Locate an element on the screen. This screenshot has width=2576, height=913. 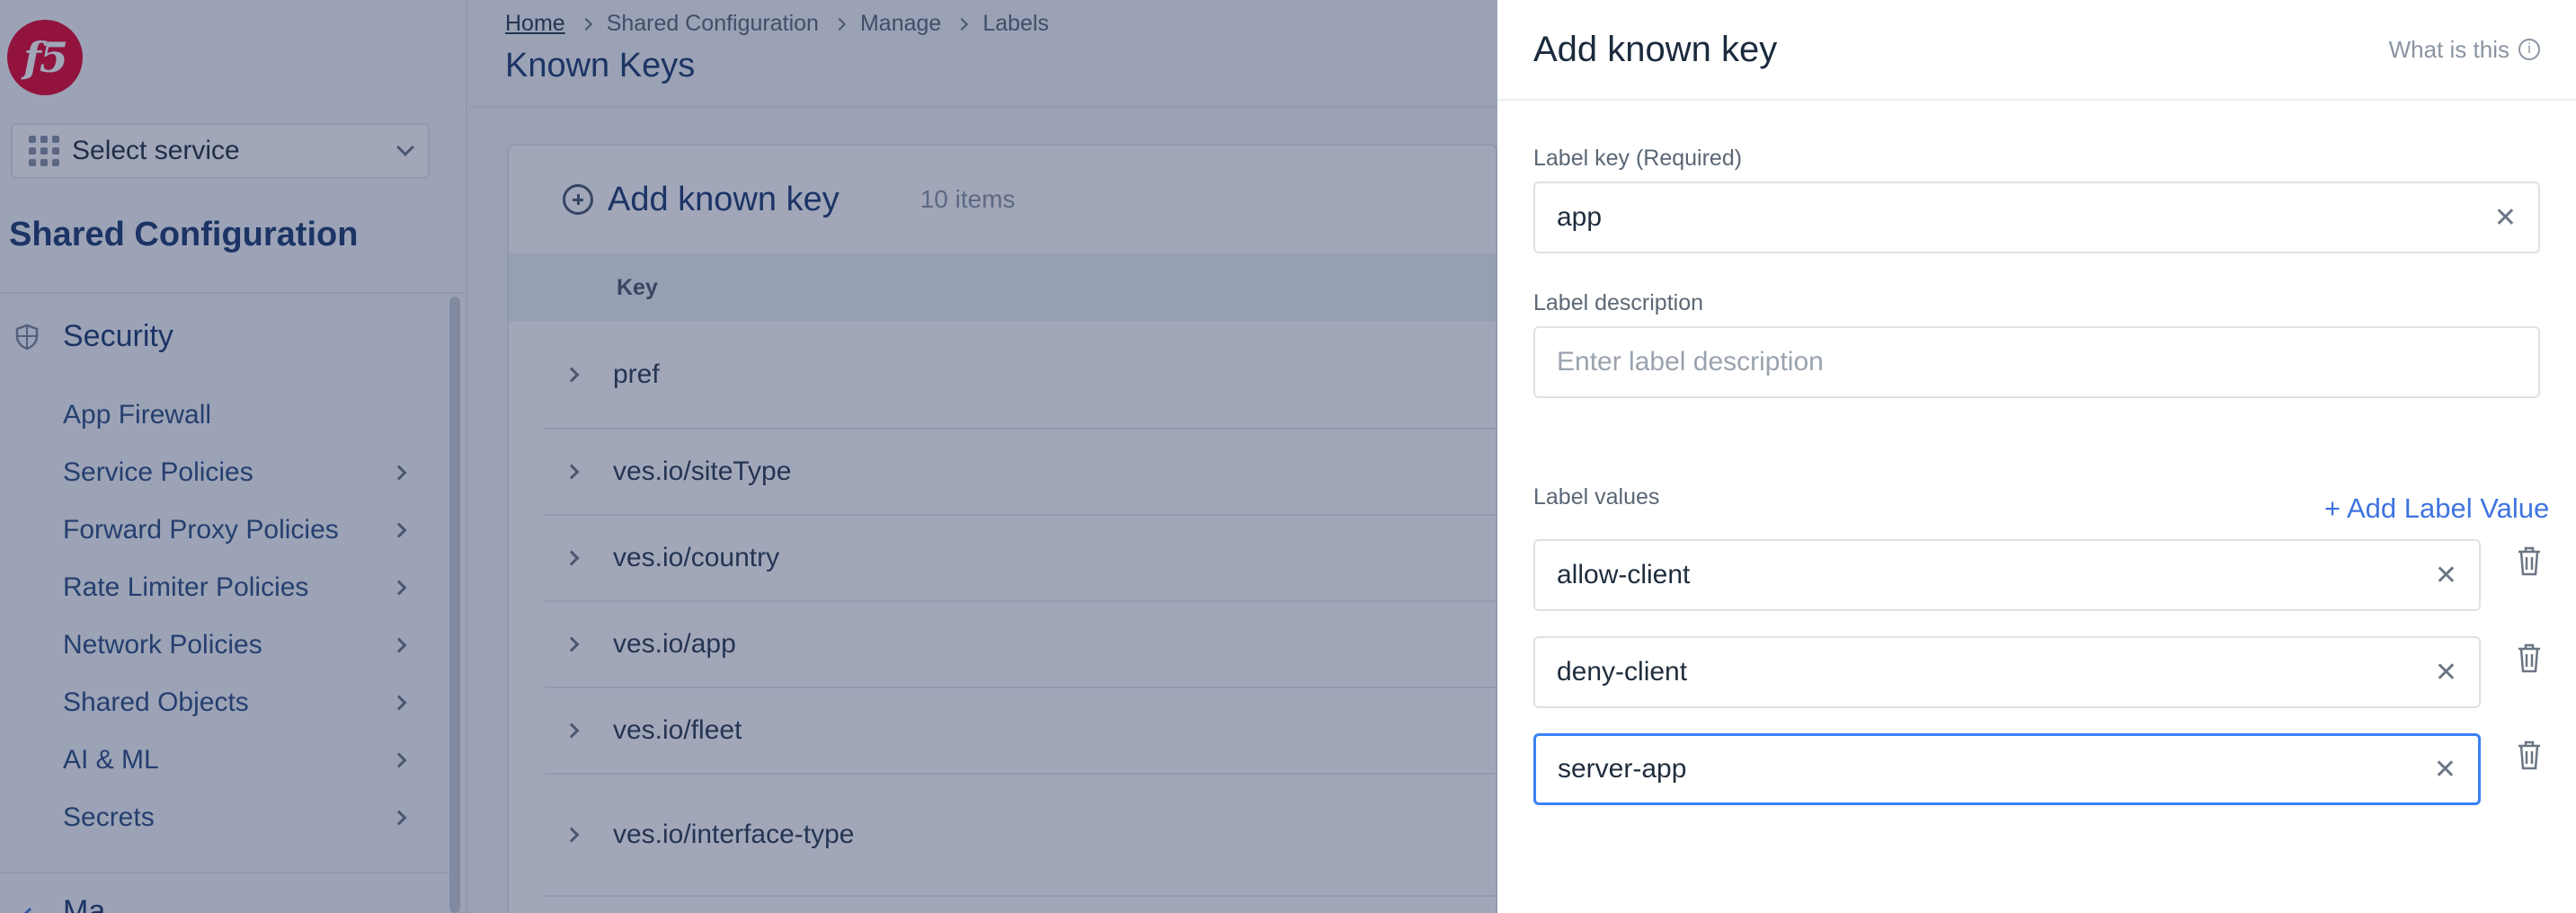
what-is-this-link: What is this i is located at coordinates (2464, 50).